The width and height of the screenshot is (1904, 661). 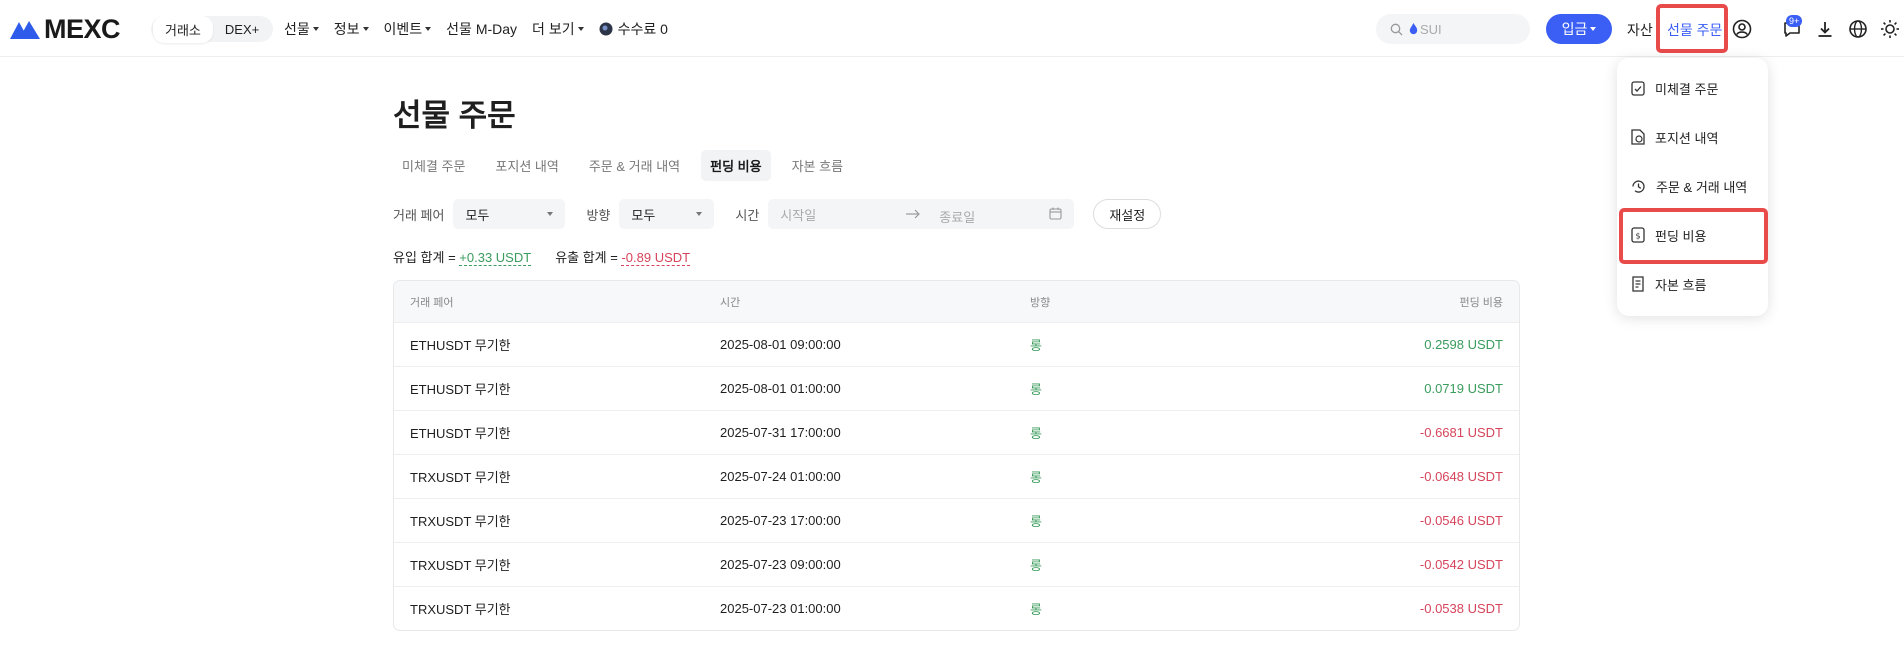 What do you see at coordinates (1413, 29) in the screenshot?
I see `flame-icon` at bounding box center [1413, 29].